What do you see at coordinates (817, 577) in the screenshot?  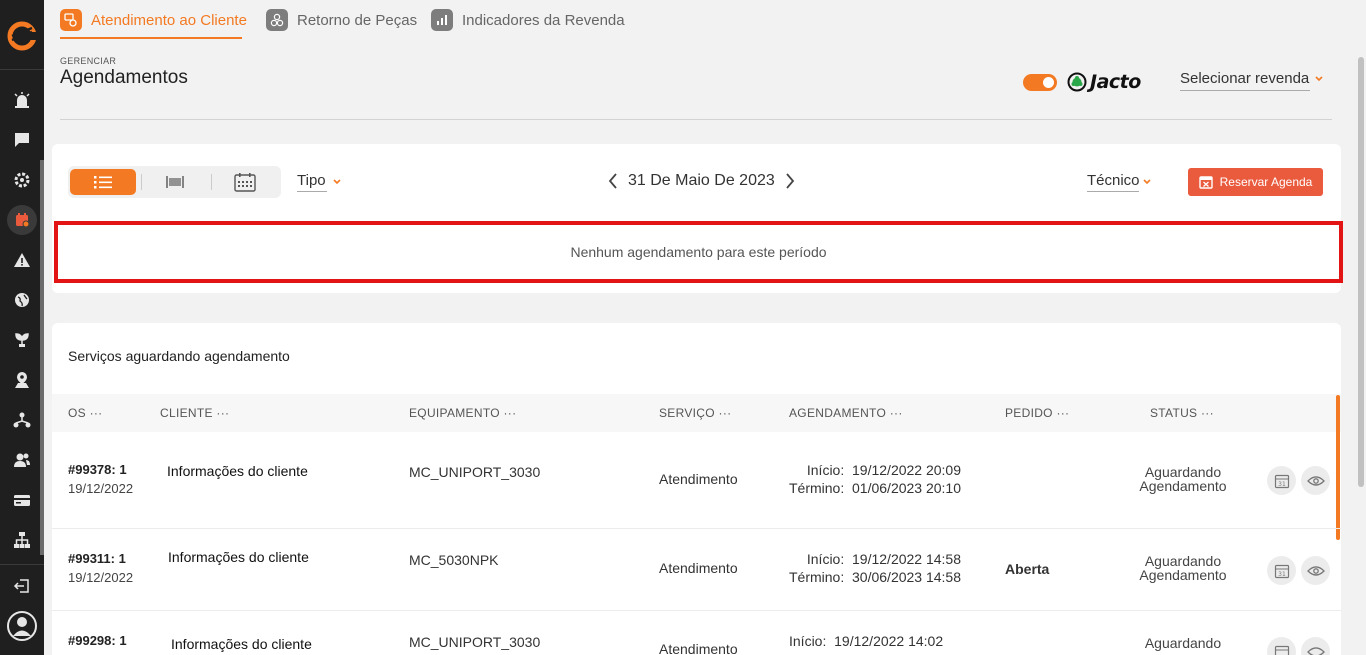 I see `end-label: Término:` at bounding box center [817, 577].